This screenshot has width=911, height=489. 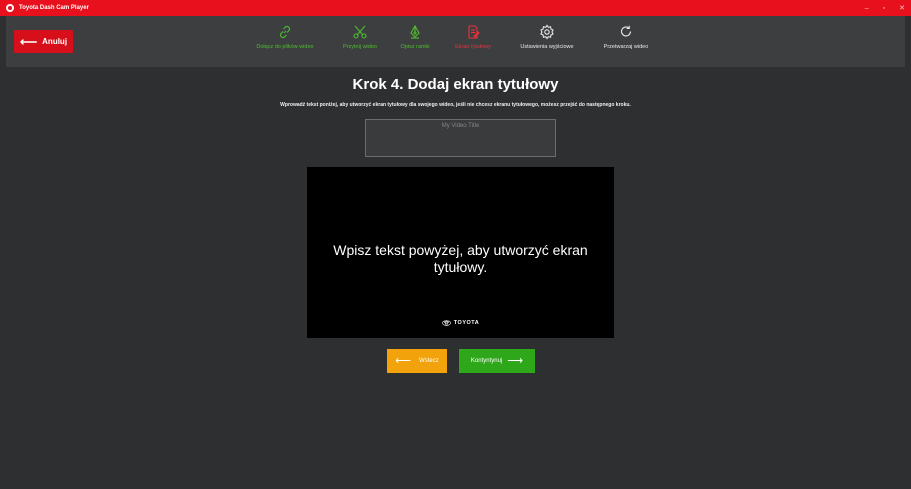 I want to click on toyota-logo: TOYOTA, so click(x=460, y=323).